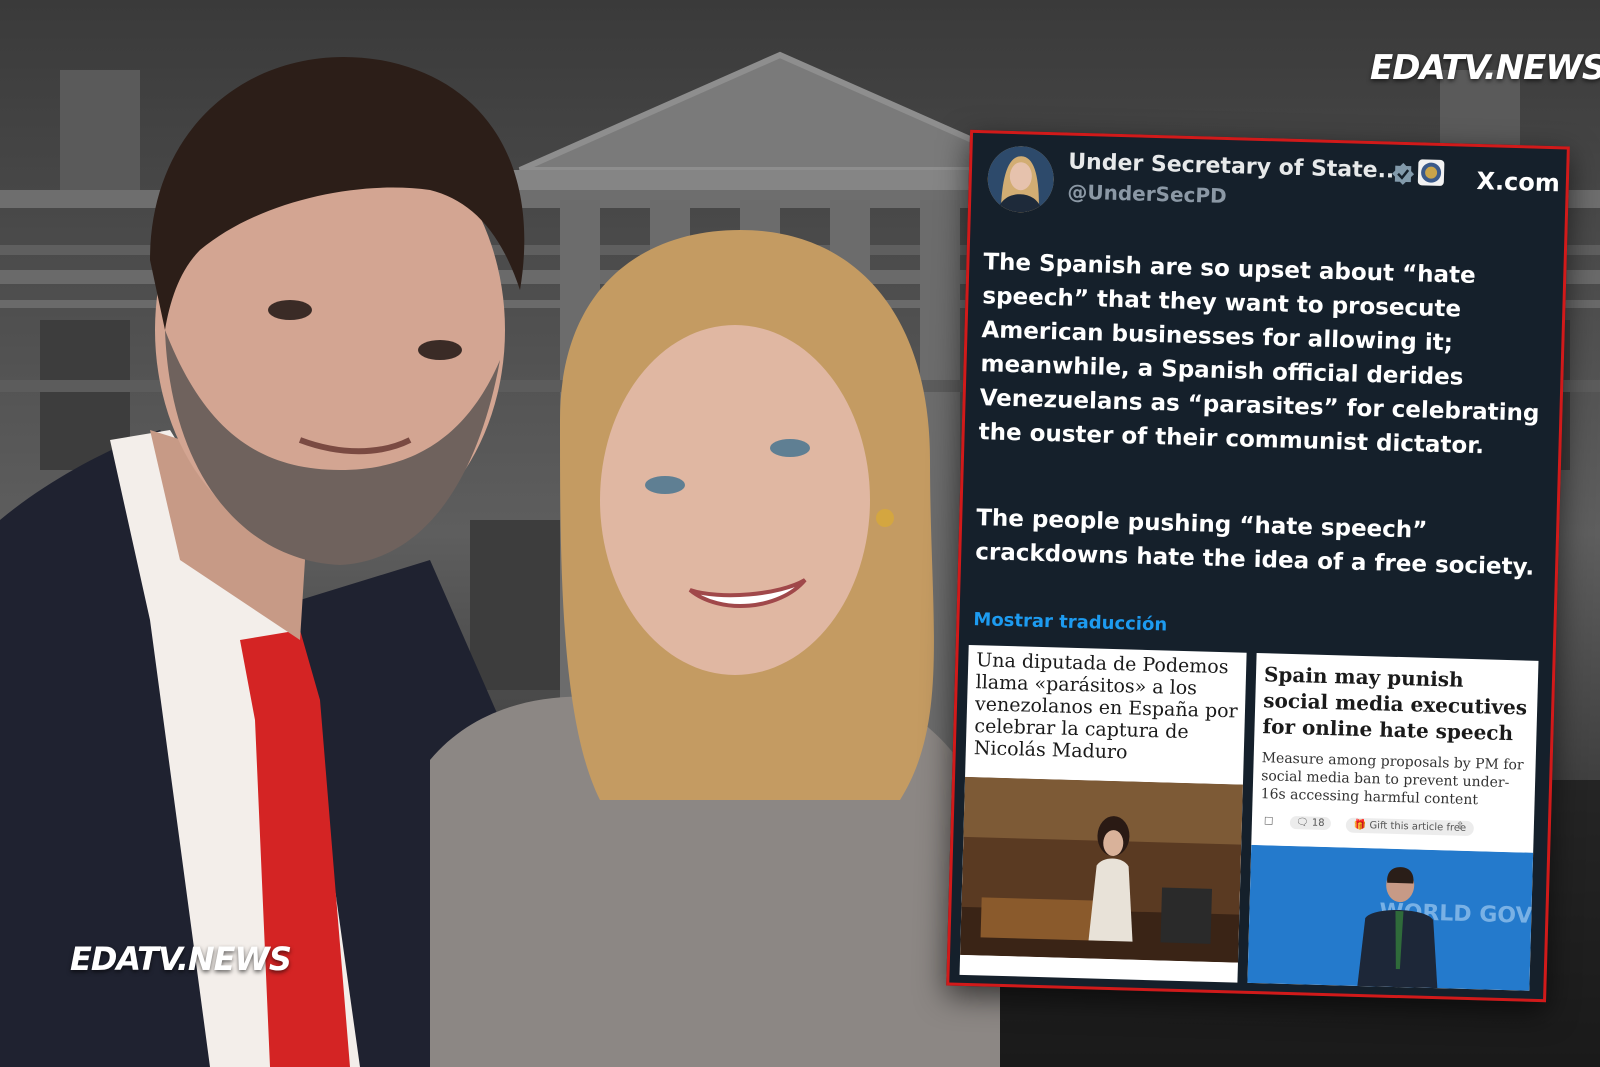 This screenshot has width=1600, height=1067. What do you see at coordinates (1020, 179) in the screenshot?
I see `avatar` at bounding box center [1020, 179].